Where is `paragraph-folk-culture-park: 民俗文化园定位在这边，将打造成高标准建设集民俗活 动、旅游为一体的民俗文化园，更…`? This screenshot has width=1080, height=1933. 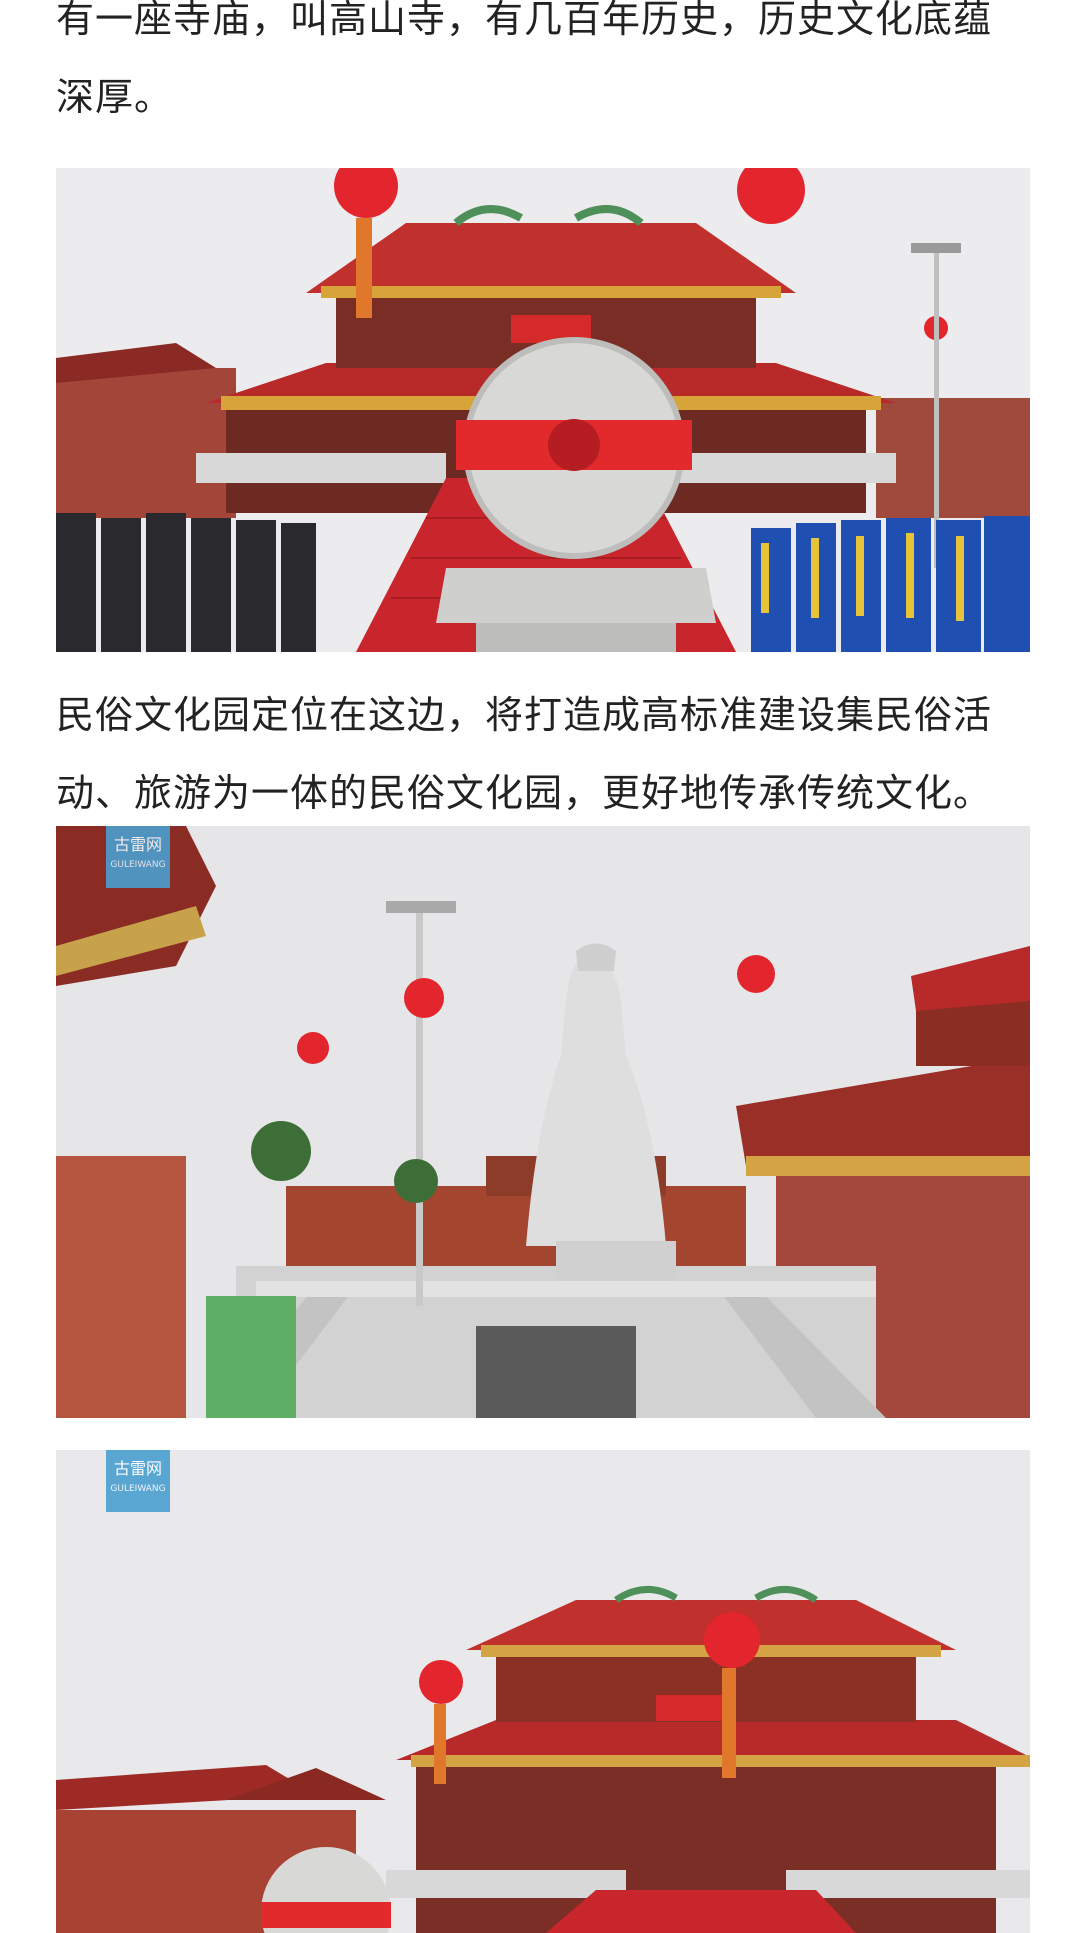
paragraph-folk-culture-park: 民俗文化园定位在这边，将打造成高标准建设集民俗活 动、旅游为一体的民俗文化园，更… is located at coordinates (524, 754).